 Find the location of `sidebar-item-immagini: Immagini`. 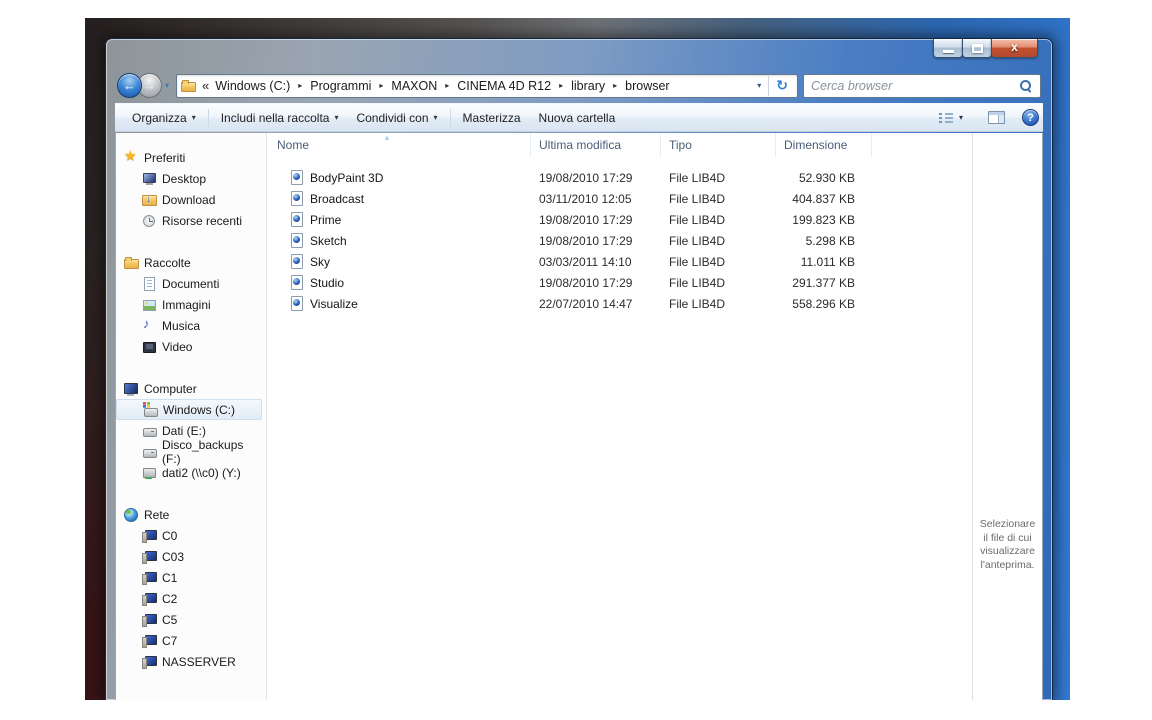

sidebar-item-immagini: Immagini is located at coordinates (189, 304).